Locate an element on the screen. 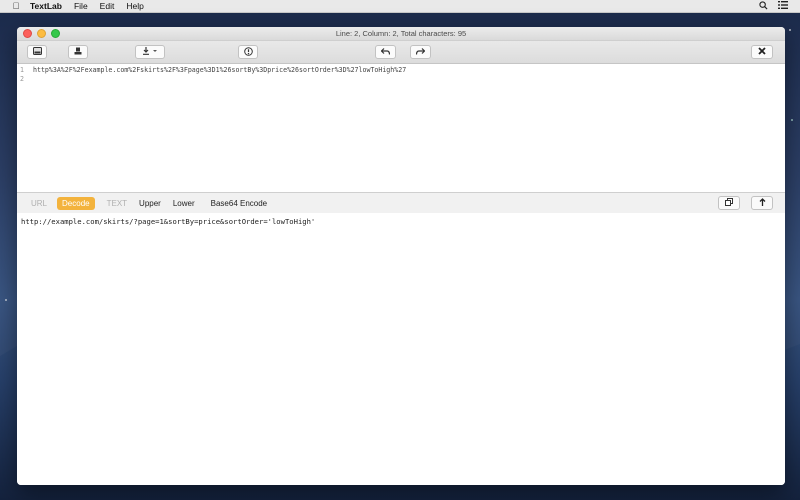  menu-help: Help is located at coordinates (134, 6).